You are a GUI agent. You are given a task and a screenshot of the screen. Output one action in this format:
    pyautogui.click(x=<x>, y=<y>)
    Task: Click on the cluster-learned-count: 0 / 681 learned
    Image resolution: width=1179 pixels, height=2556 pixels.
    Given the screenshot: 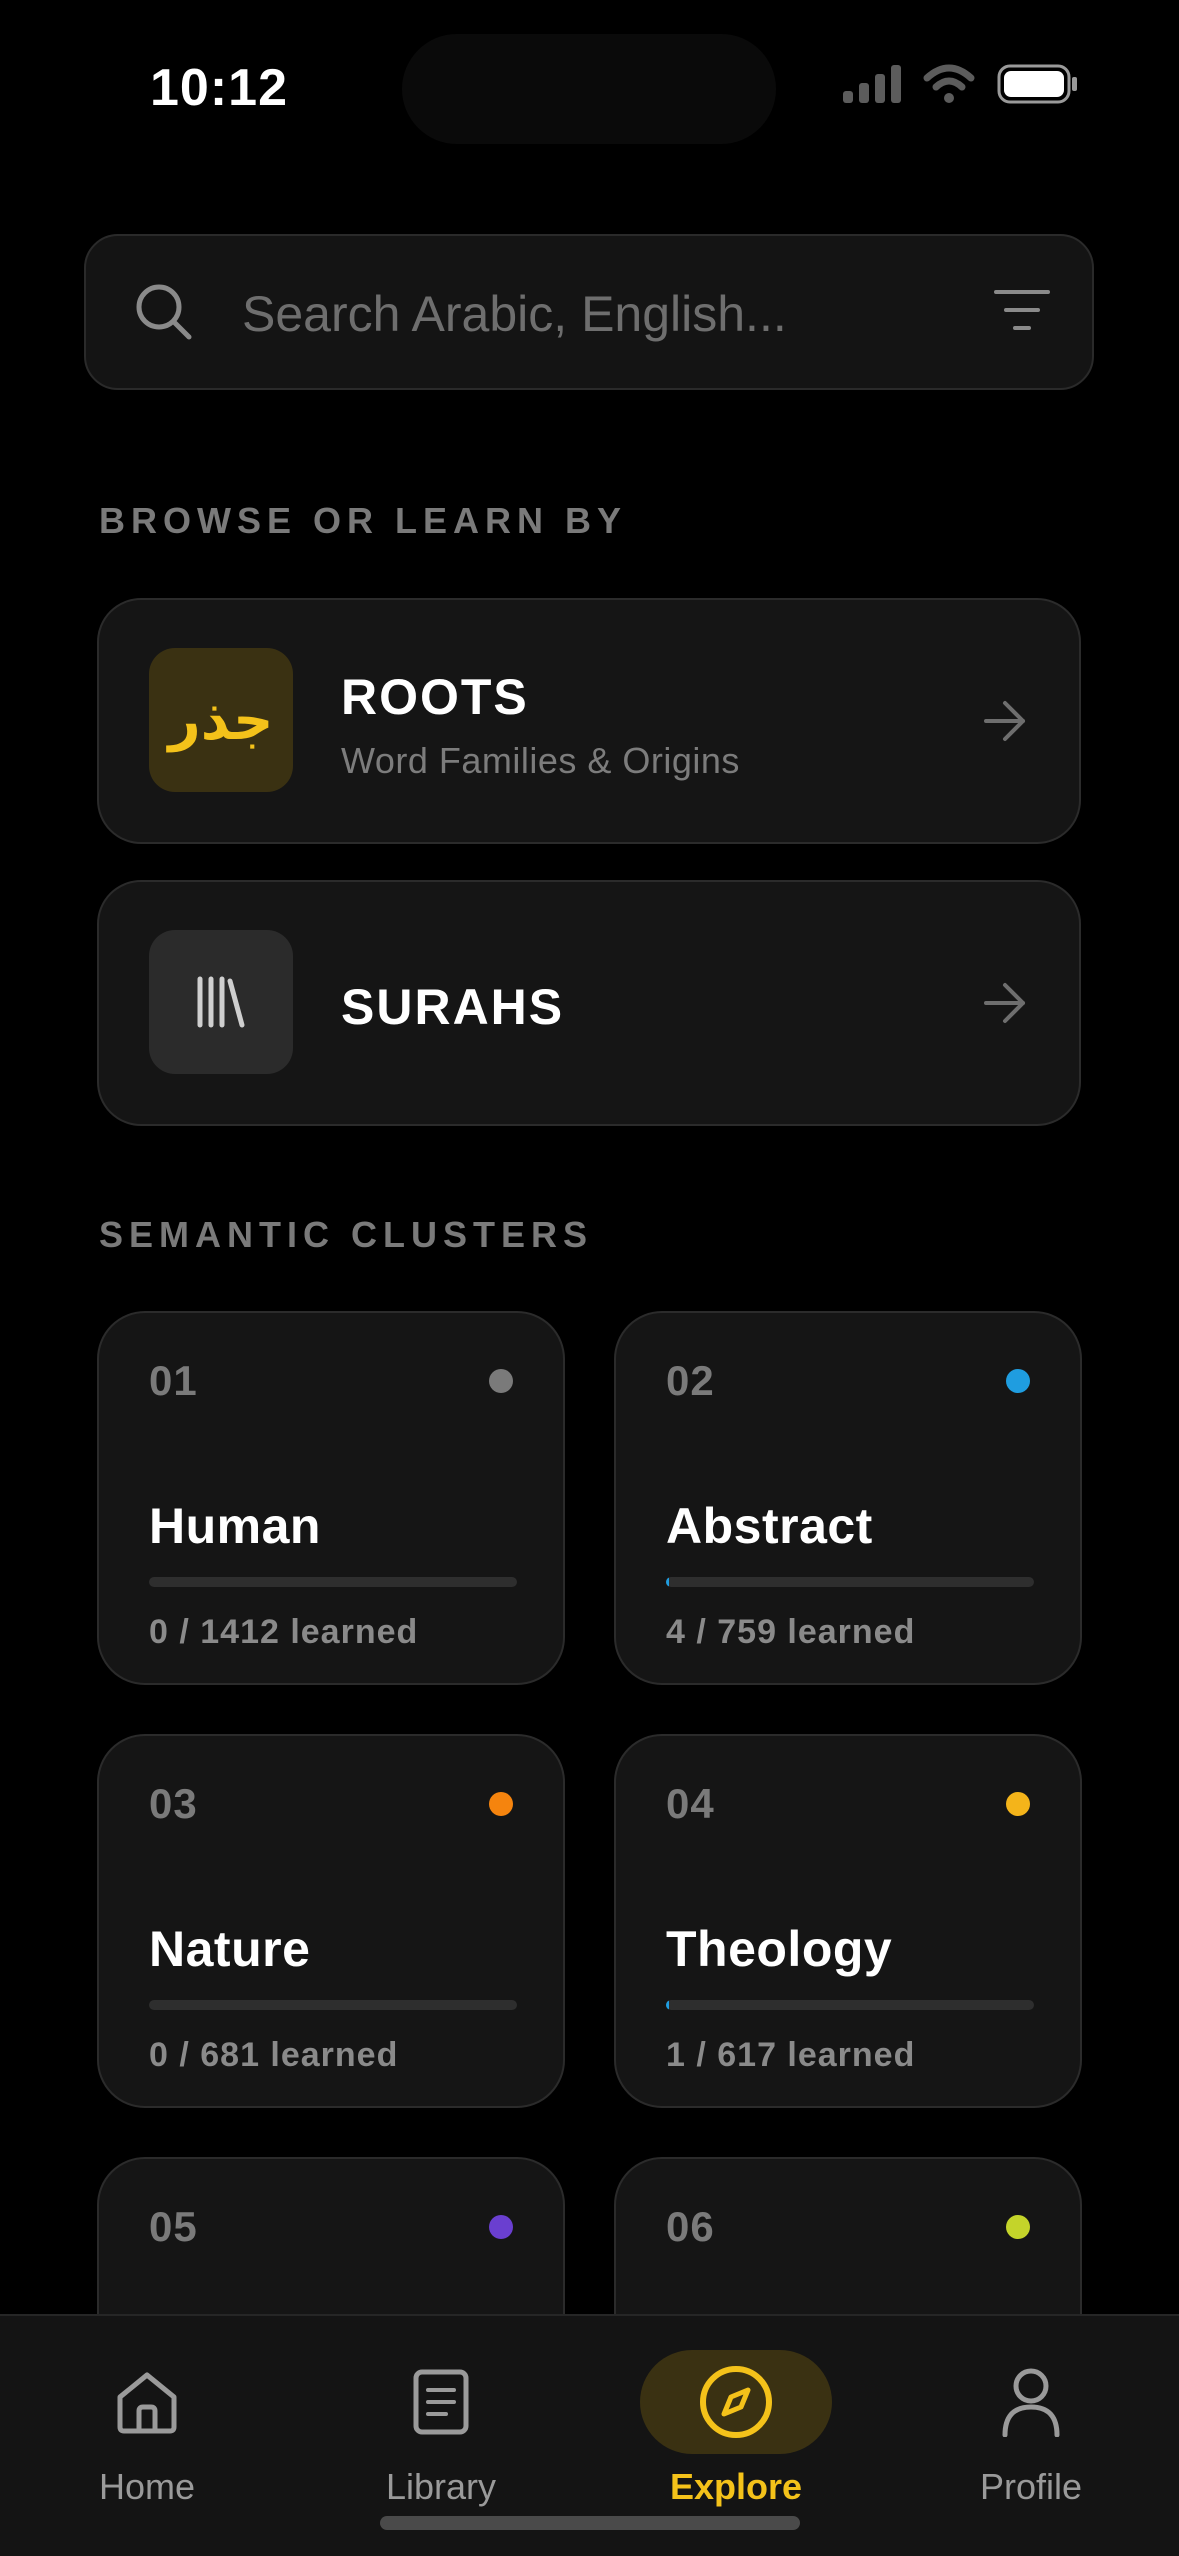 What is the action you would take?
    pyautogui.click(x=274, y=2055)
    